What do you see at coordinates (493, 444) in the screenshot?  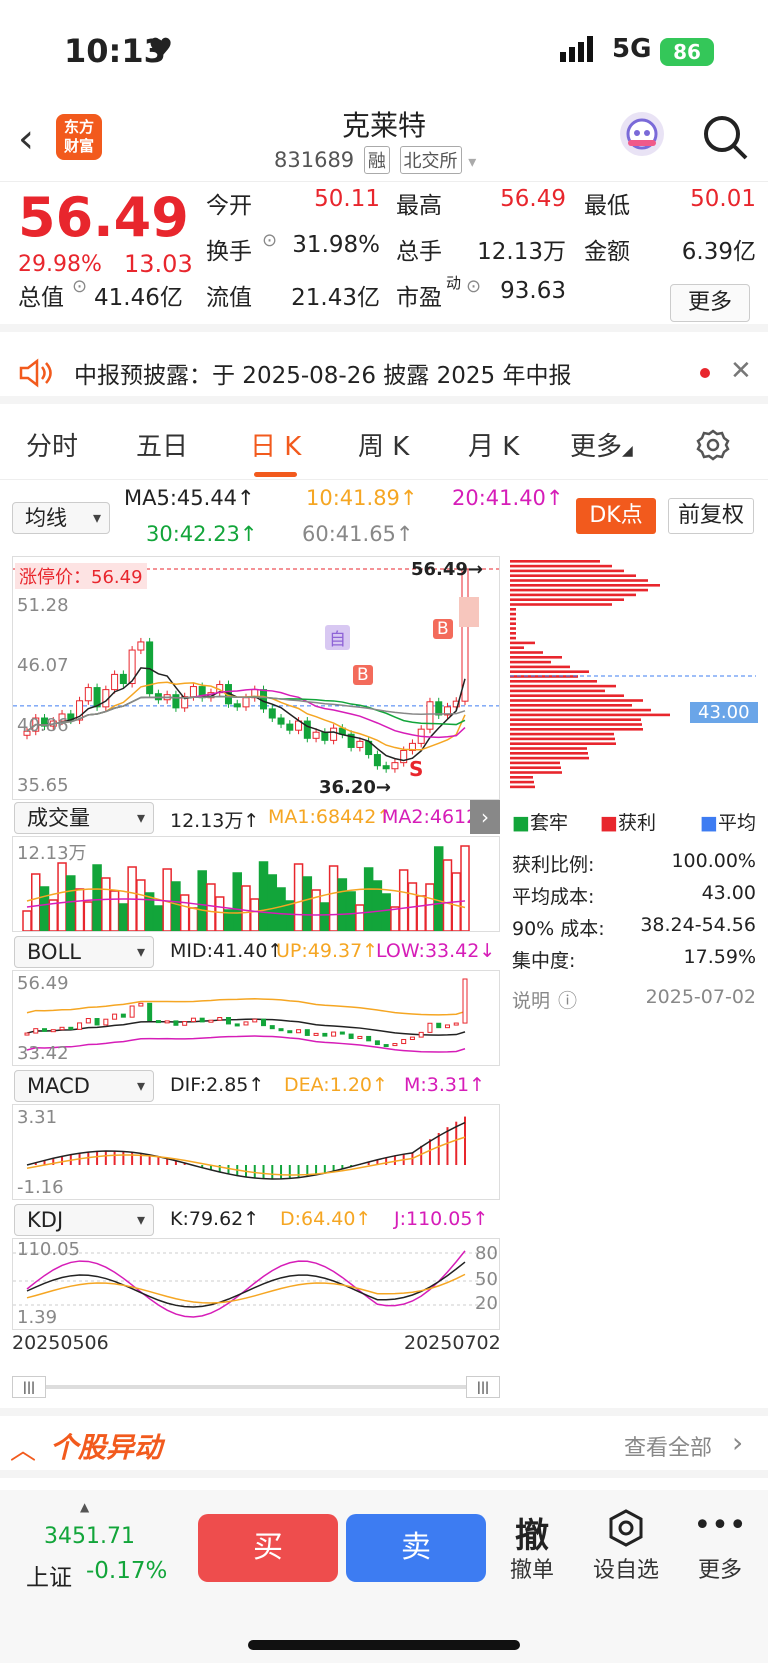 I see `tab-monthly-k: 月 K` at bounding box center [493, 444].